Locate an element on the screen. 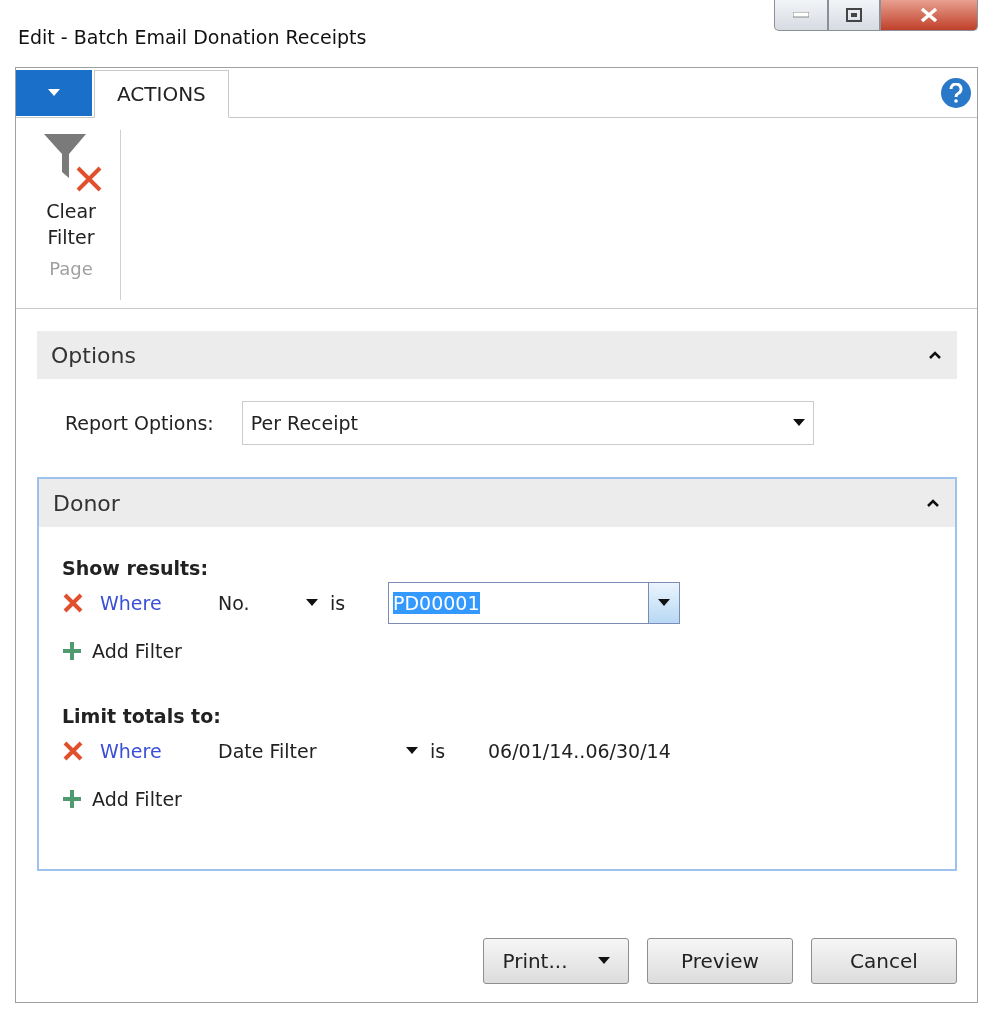 The image size is (982, 1011). clear-filter-button: Clear Filter is located at coordinates (71, 190).